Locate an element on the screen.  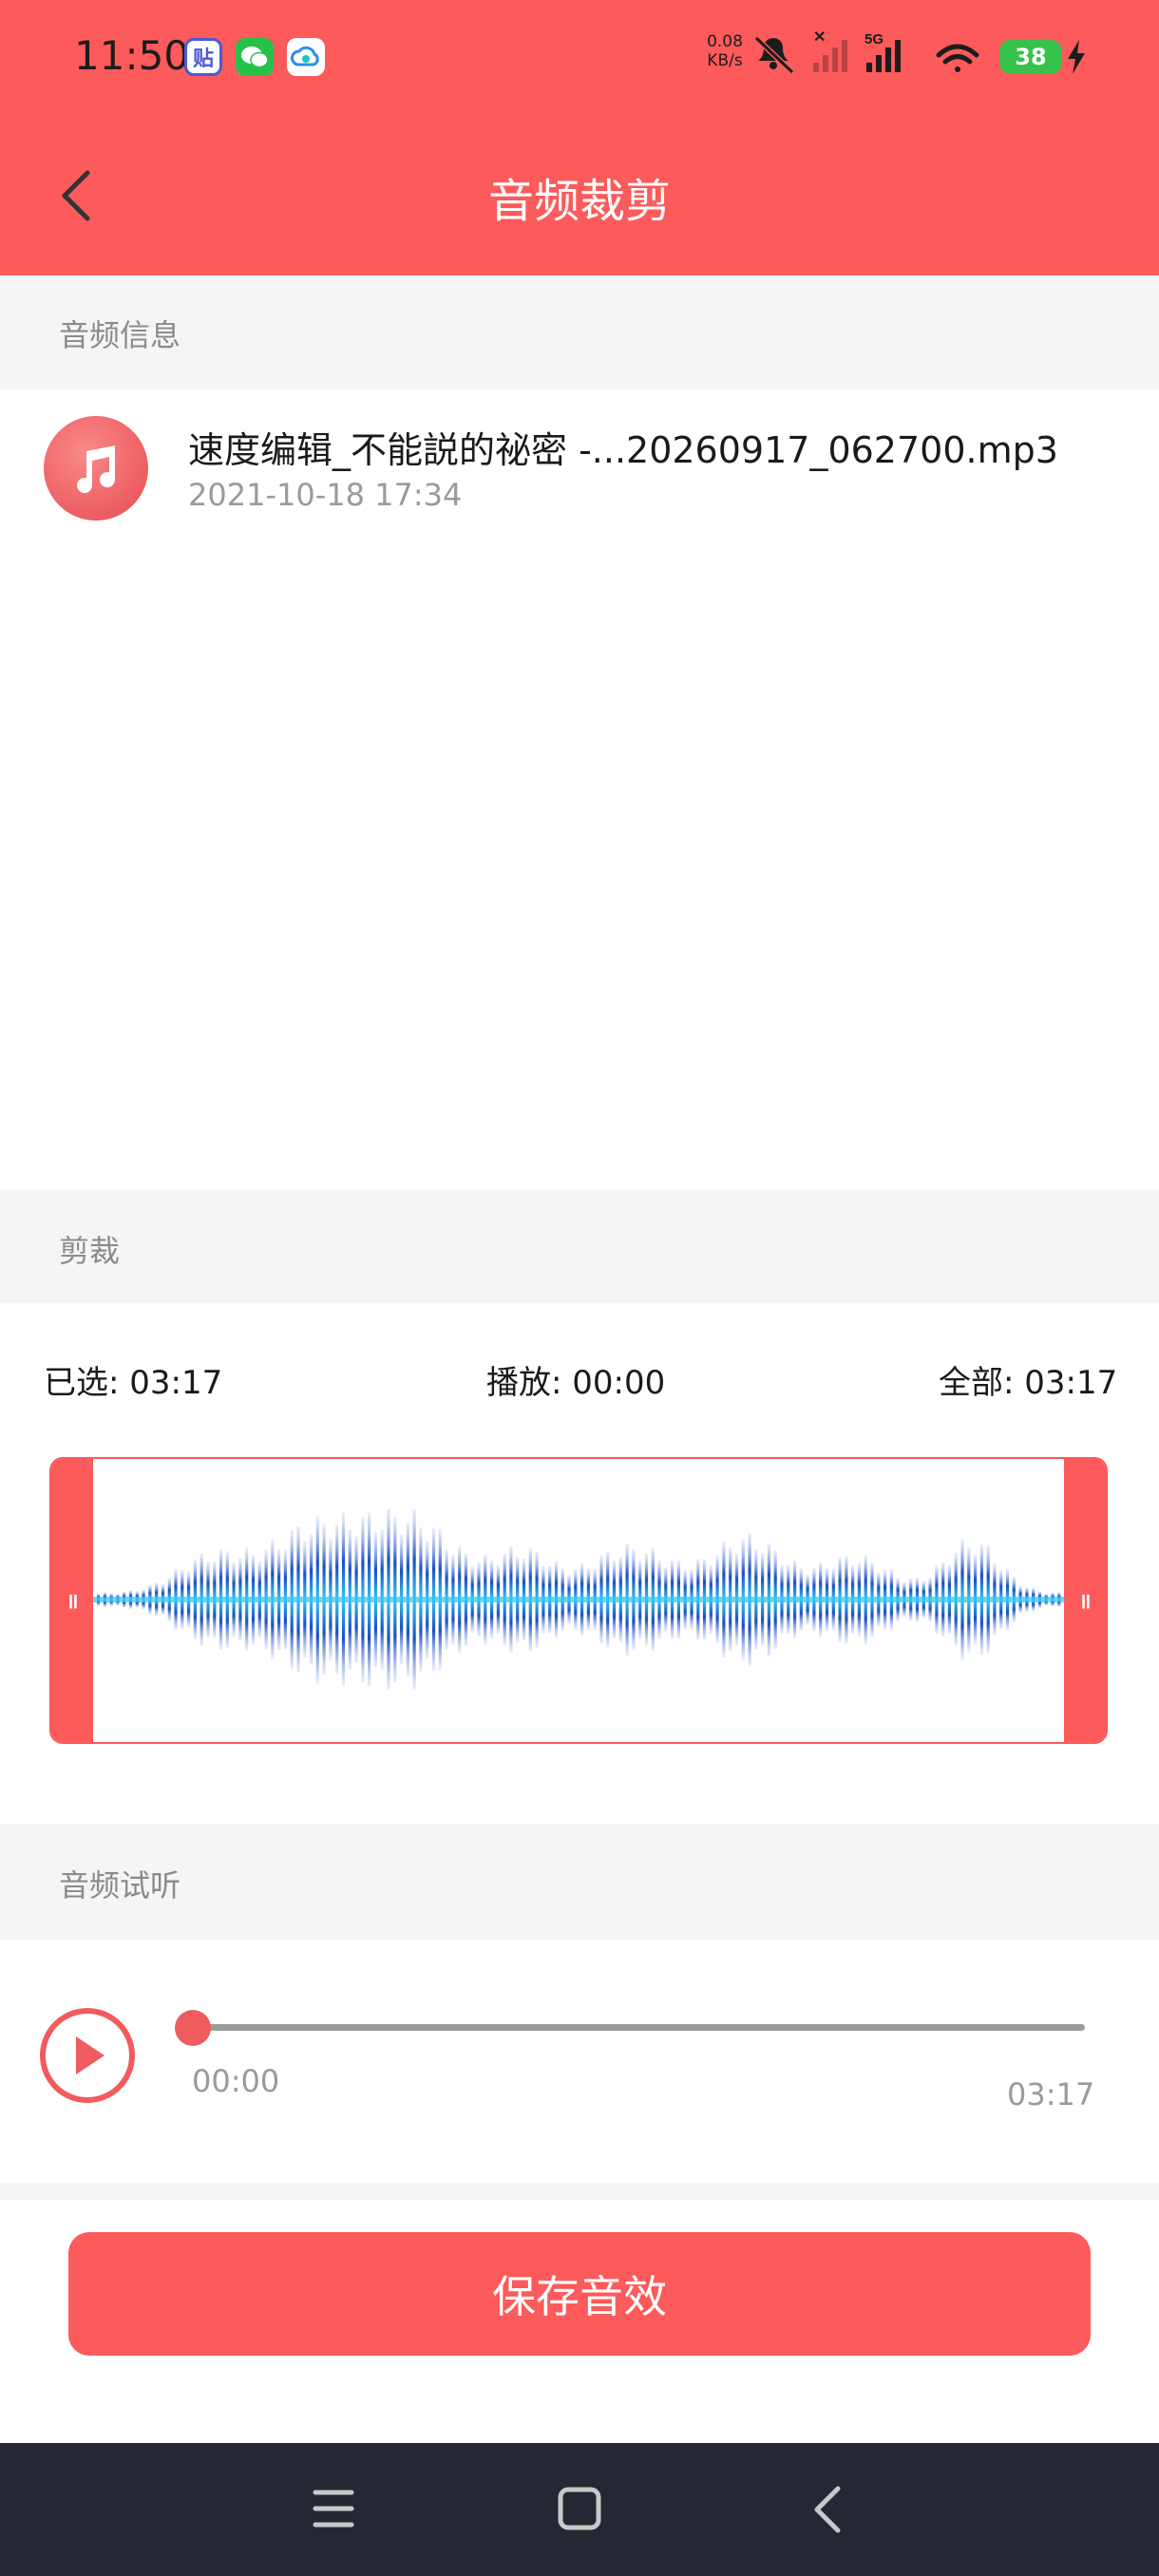
trim-handle-right: ॥ is located at coordinates (1085, 1600).